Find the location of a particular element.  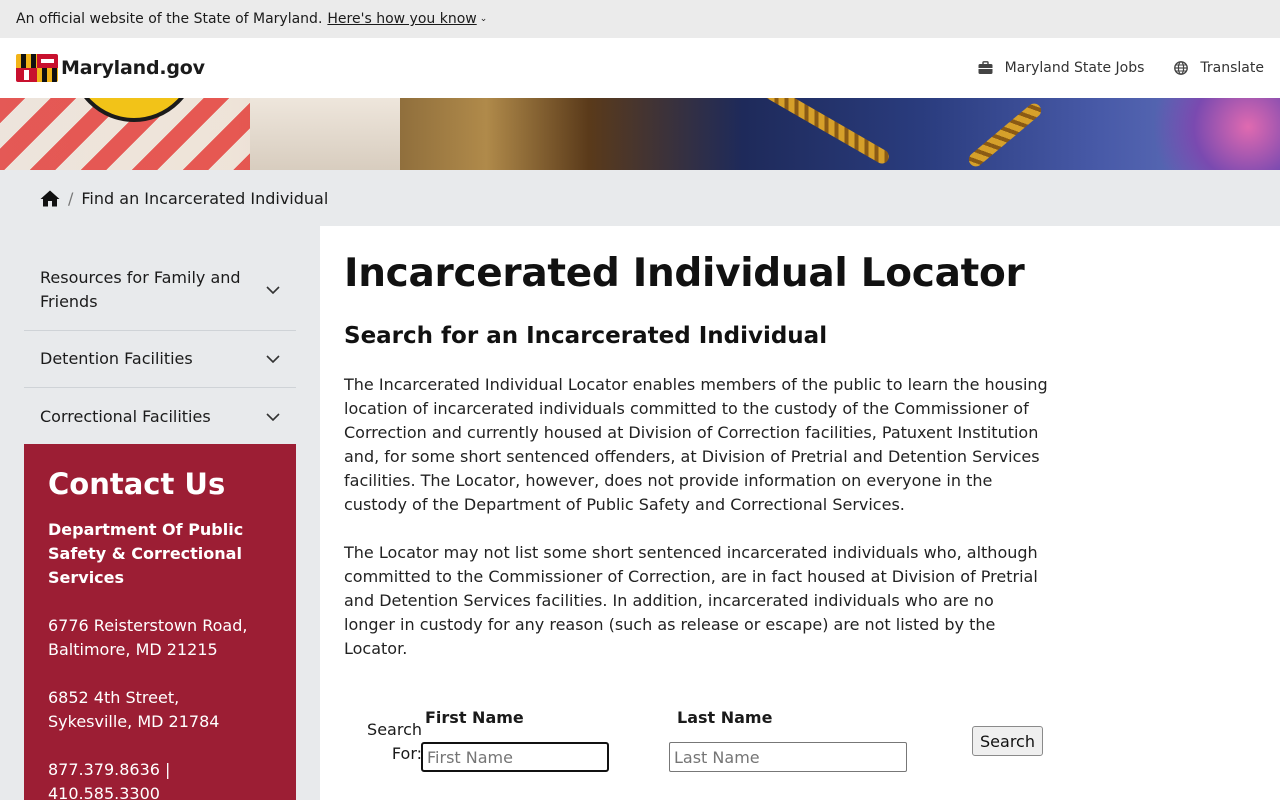

state-jobs-label: Maryland State Jobs is located at coordinates (1074, 68).